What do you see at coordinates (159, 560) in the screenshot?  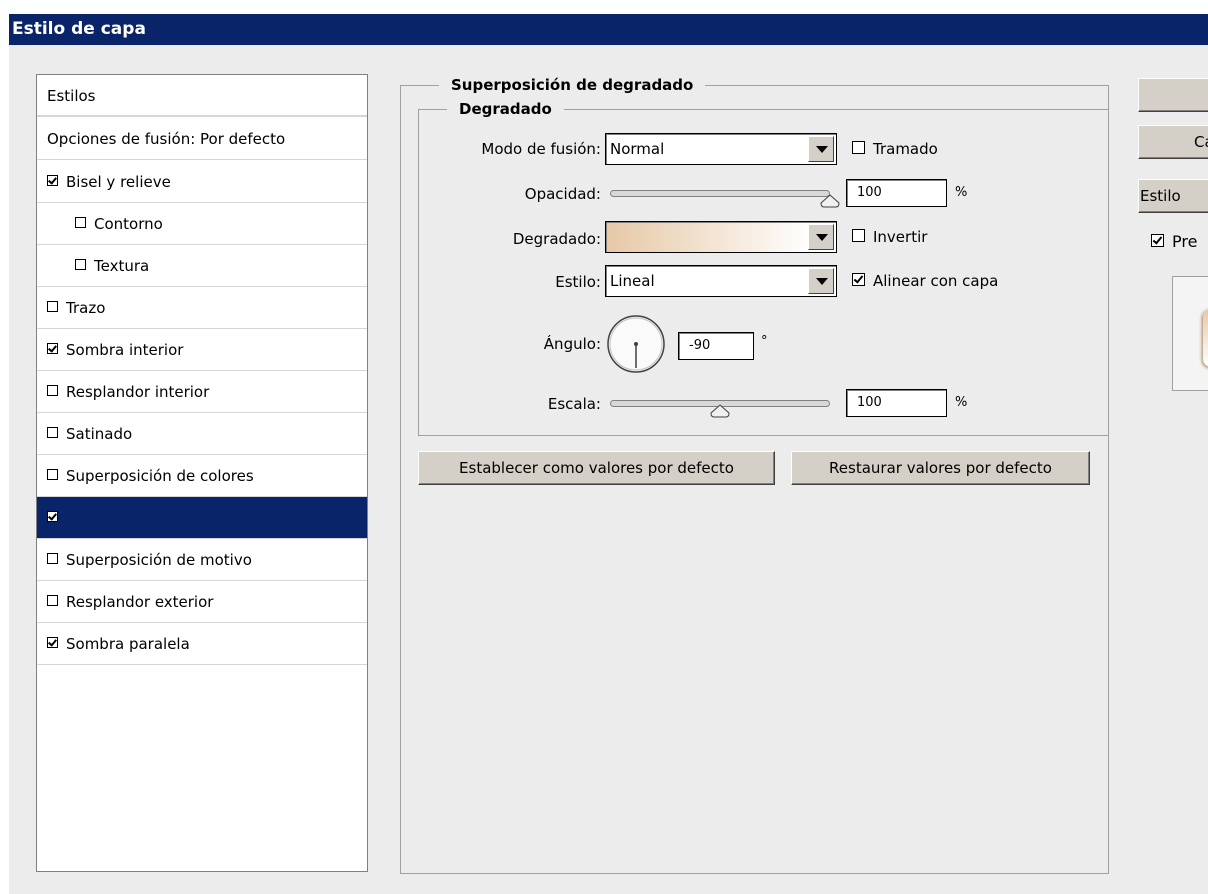 I see `sidebar-item-label: Superposición de motivo` at bounding box center [159, 560].